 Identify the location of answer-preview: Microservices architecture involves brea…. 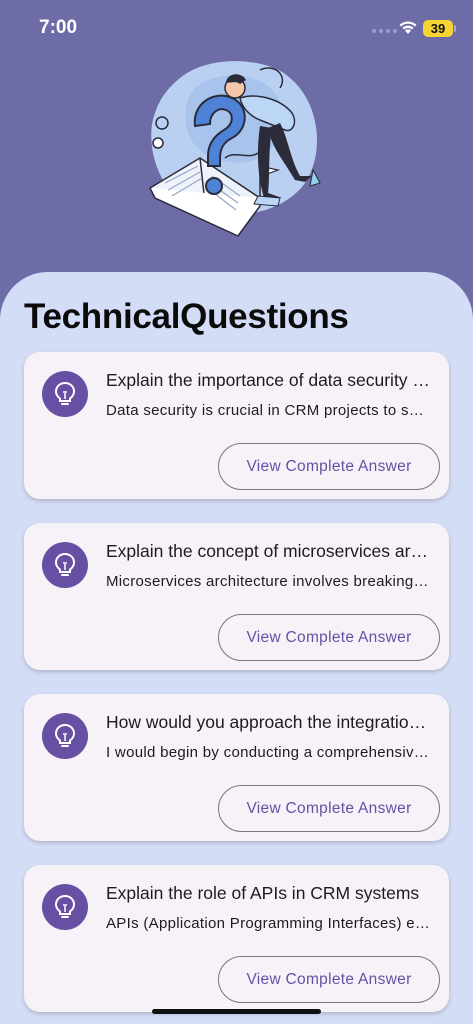
(268, 581).